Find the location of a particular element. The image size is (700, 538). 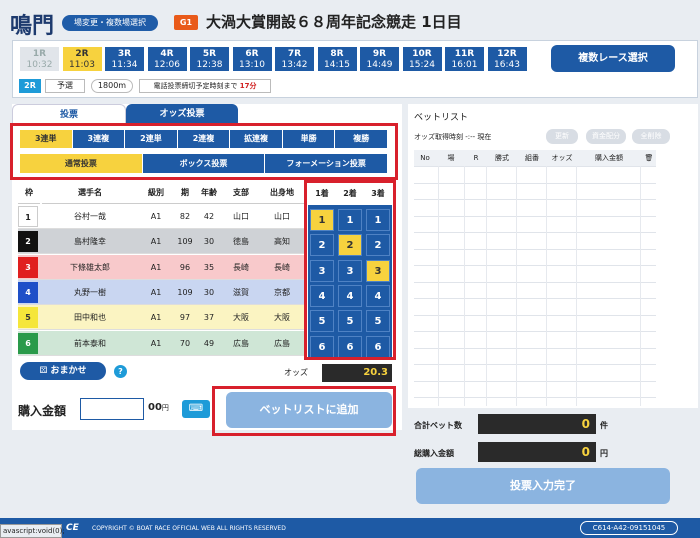

vote-complete-button: 投票入力完了 is located at coordinates (543, 486).